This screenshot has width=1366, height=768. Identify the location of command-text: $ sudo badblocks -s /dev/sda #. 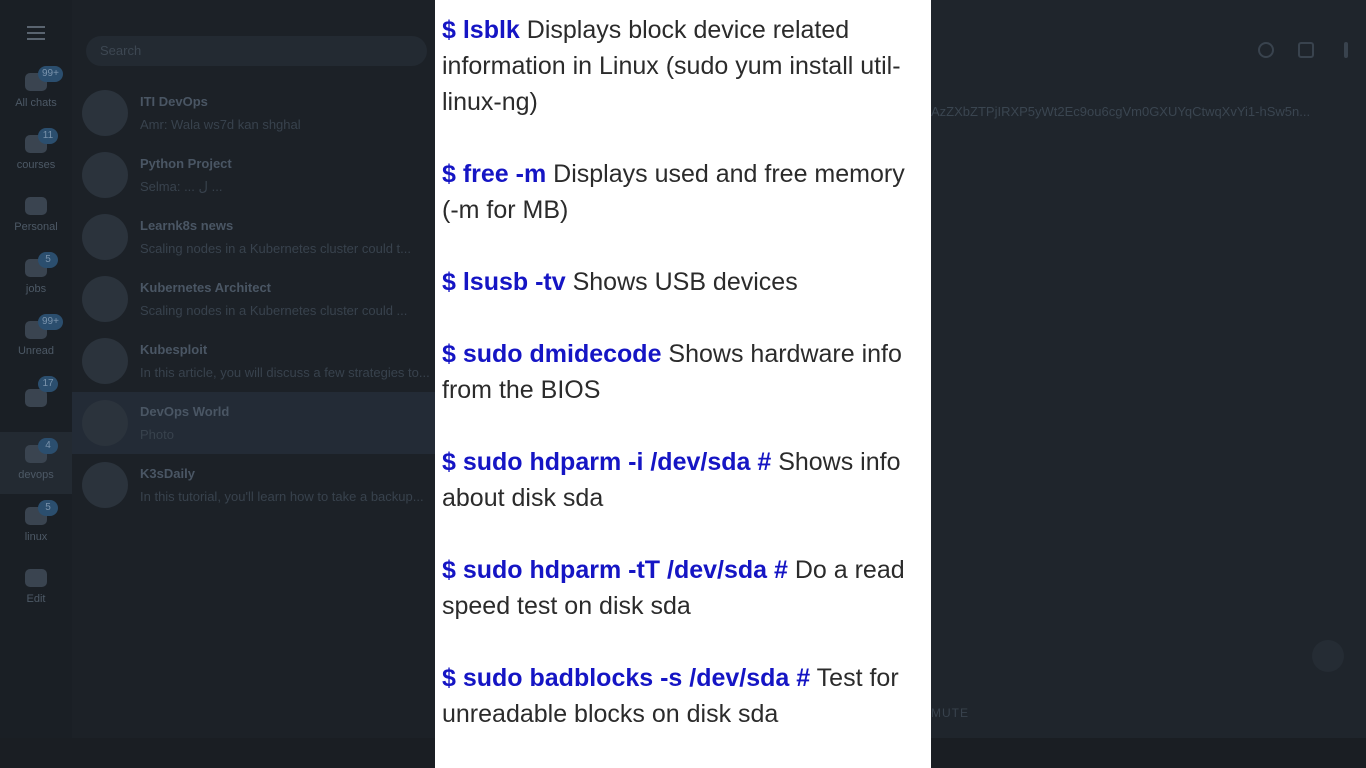
(626, 678).